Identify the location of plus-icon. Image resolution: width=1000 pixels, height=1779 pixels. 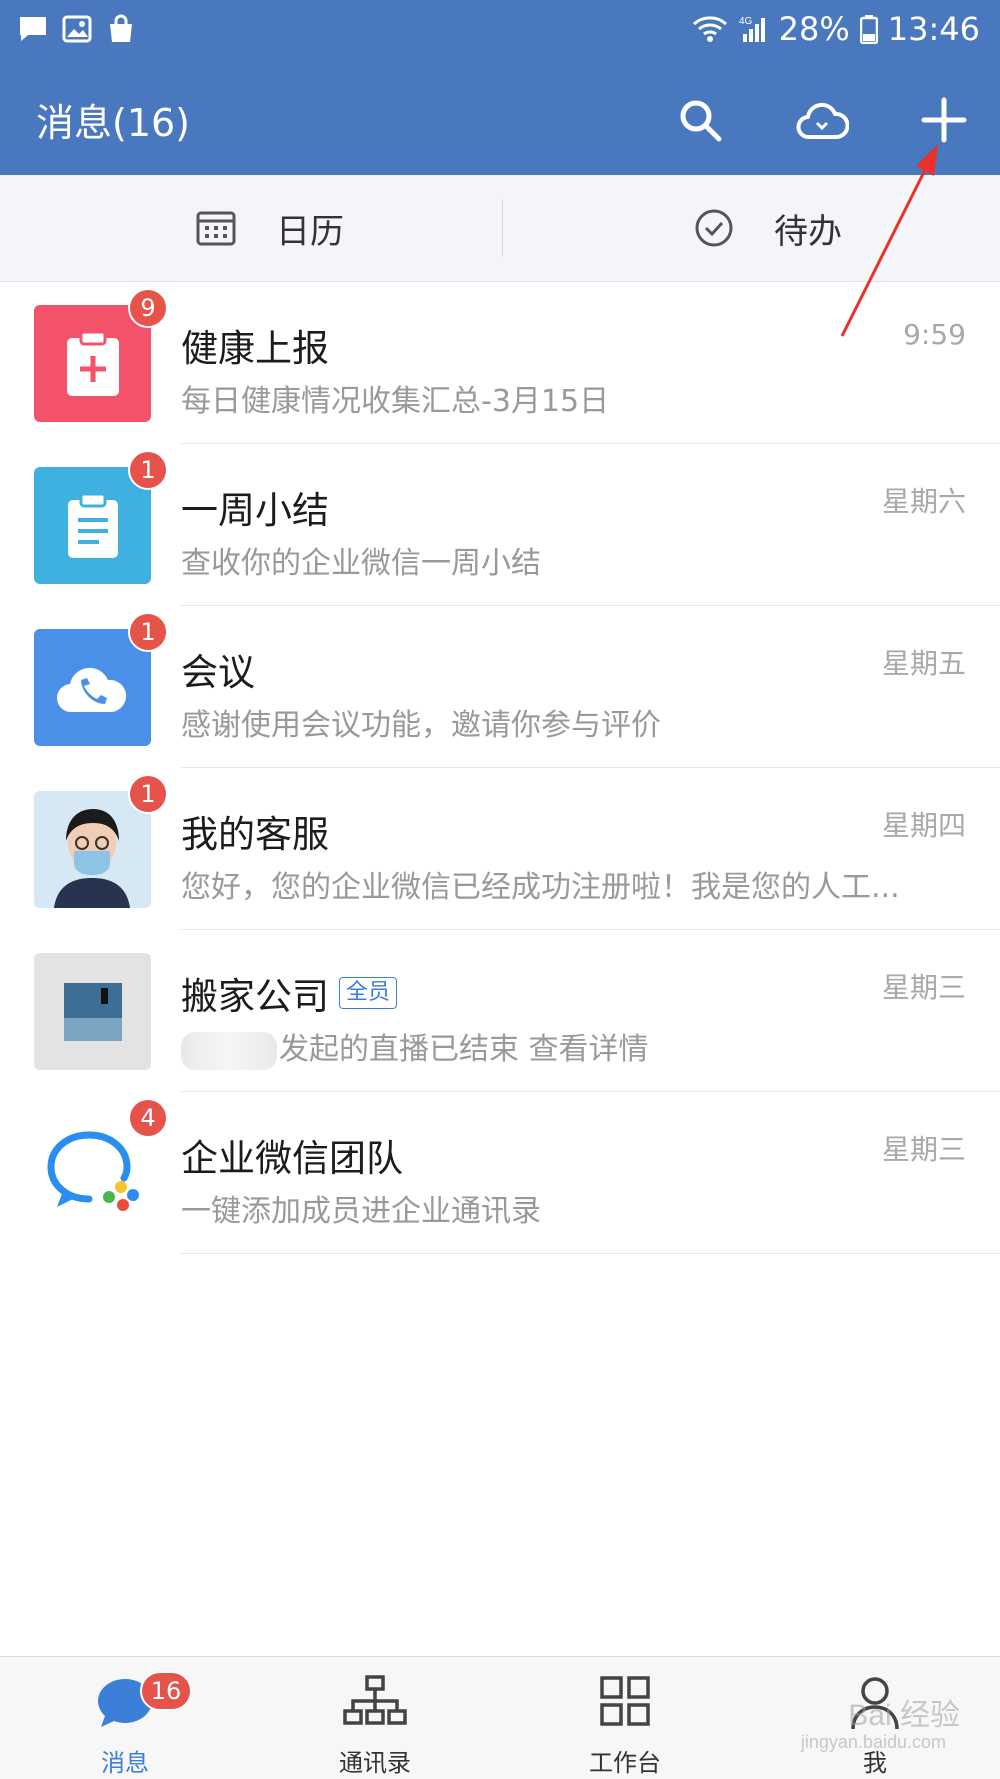
(944, 120).